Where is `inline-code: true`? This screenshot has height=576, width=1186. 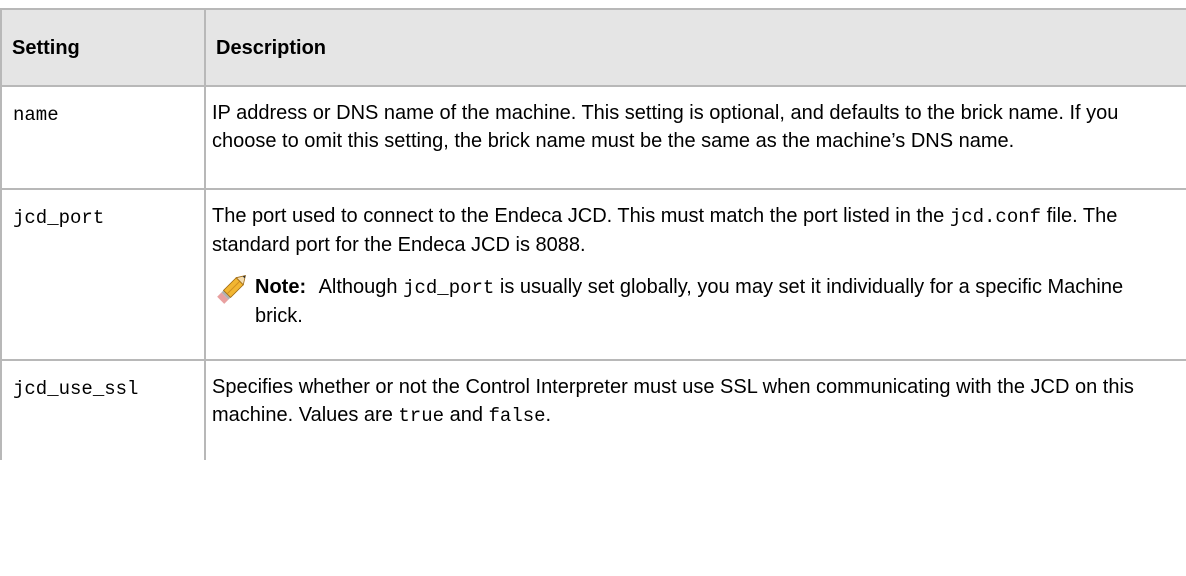
inline-code: true is located at coordinates (421, 416).